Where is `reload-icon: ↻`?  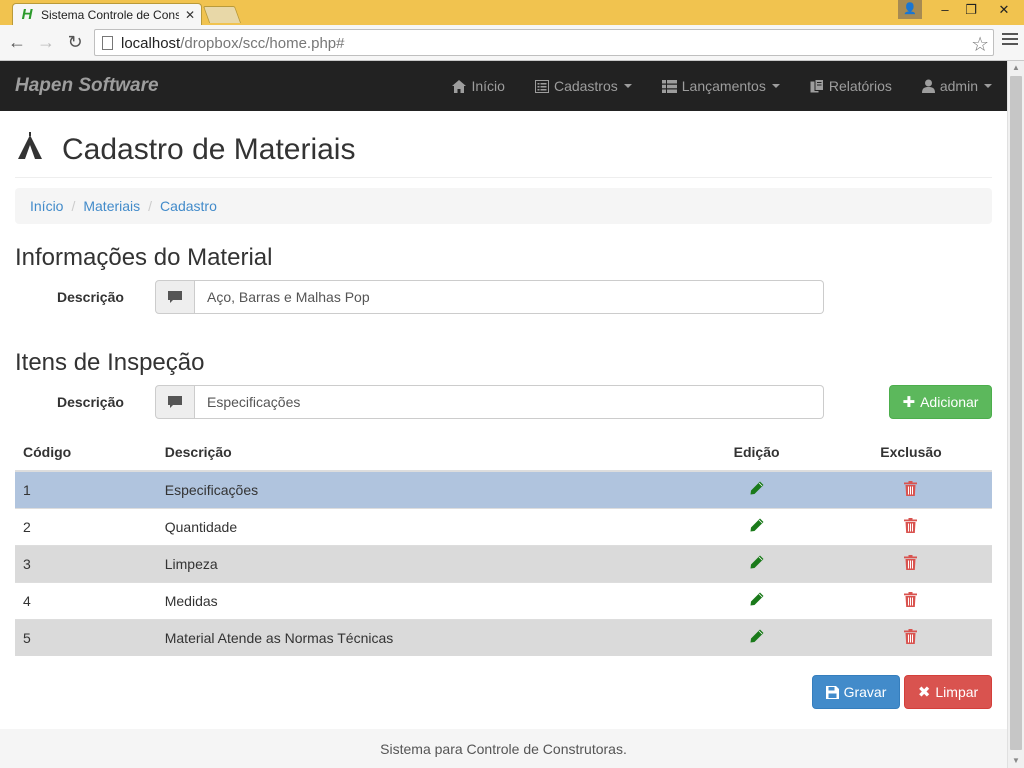 reload-icon: ↻ is located at coordinates (75, 42).